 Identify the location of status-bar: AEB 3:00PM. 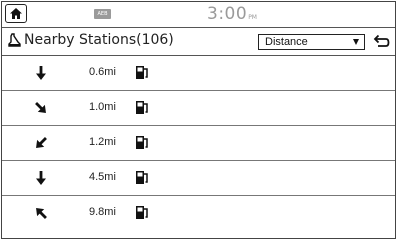
(198, 15).